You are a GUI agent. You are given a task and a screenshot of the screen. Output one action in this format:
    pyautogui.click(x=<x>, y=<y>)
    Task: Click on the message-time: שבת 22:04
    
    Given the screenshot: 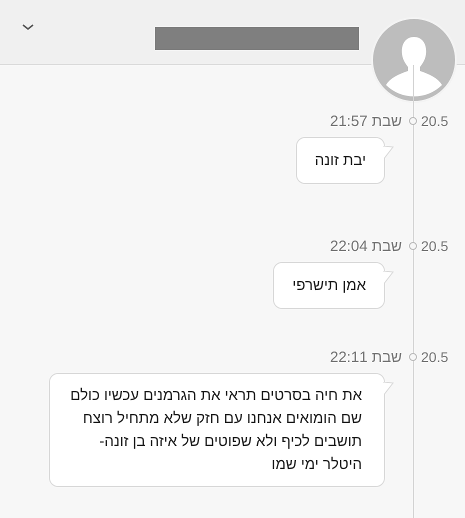 What is the action you would take?
    pyautogui.click(x=366, y=246)
    